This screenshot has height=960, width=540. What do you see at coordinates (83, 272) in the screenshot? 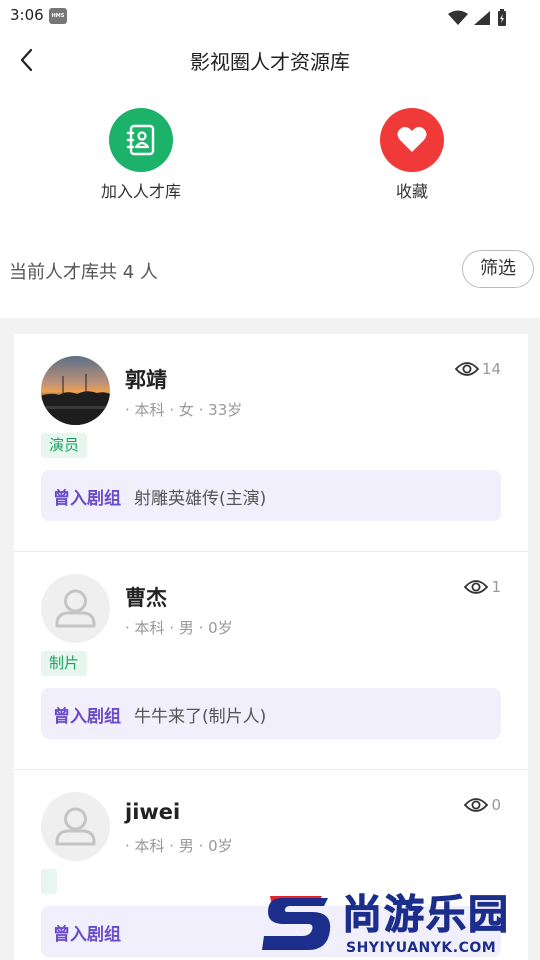
I see `talent-count-text: 当前人才库共 4 人` at bounding box center [83, 272].